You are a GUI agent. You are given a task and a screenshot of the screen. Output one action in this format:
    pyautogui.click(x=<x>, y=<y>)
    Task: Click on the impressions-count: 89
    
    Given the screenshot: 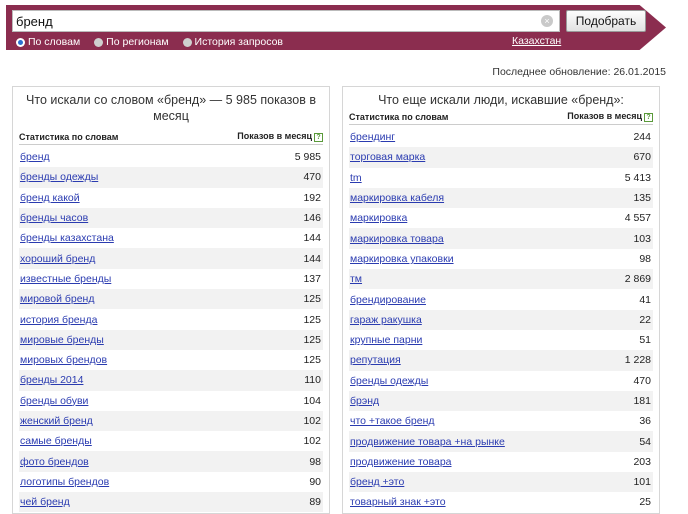 What is the action you would take?
    pyautogui.click(x=315, y=502)
    